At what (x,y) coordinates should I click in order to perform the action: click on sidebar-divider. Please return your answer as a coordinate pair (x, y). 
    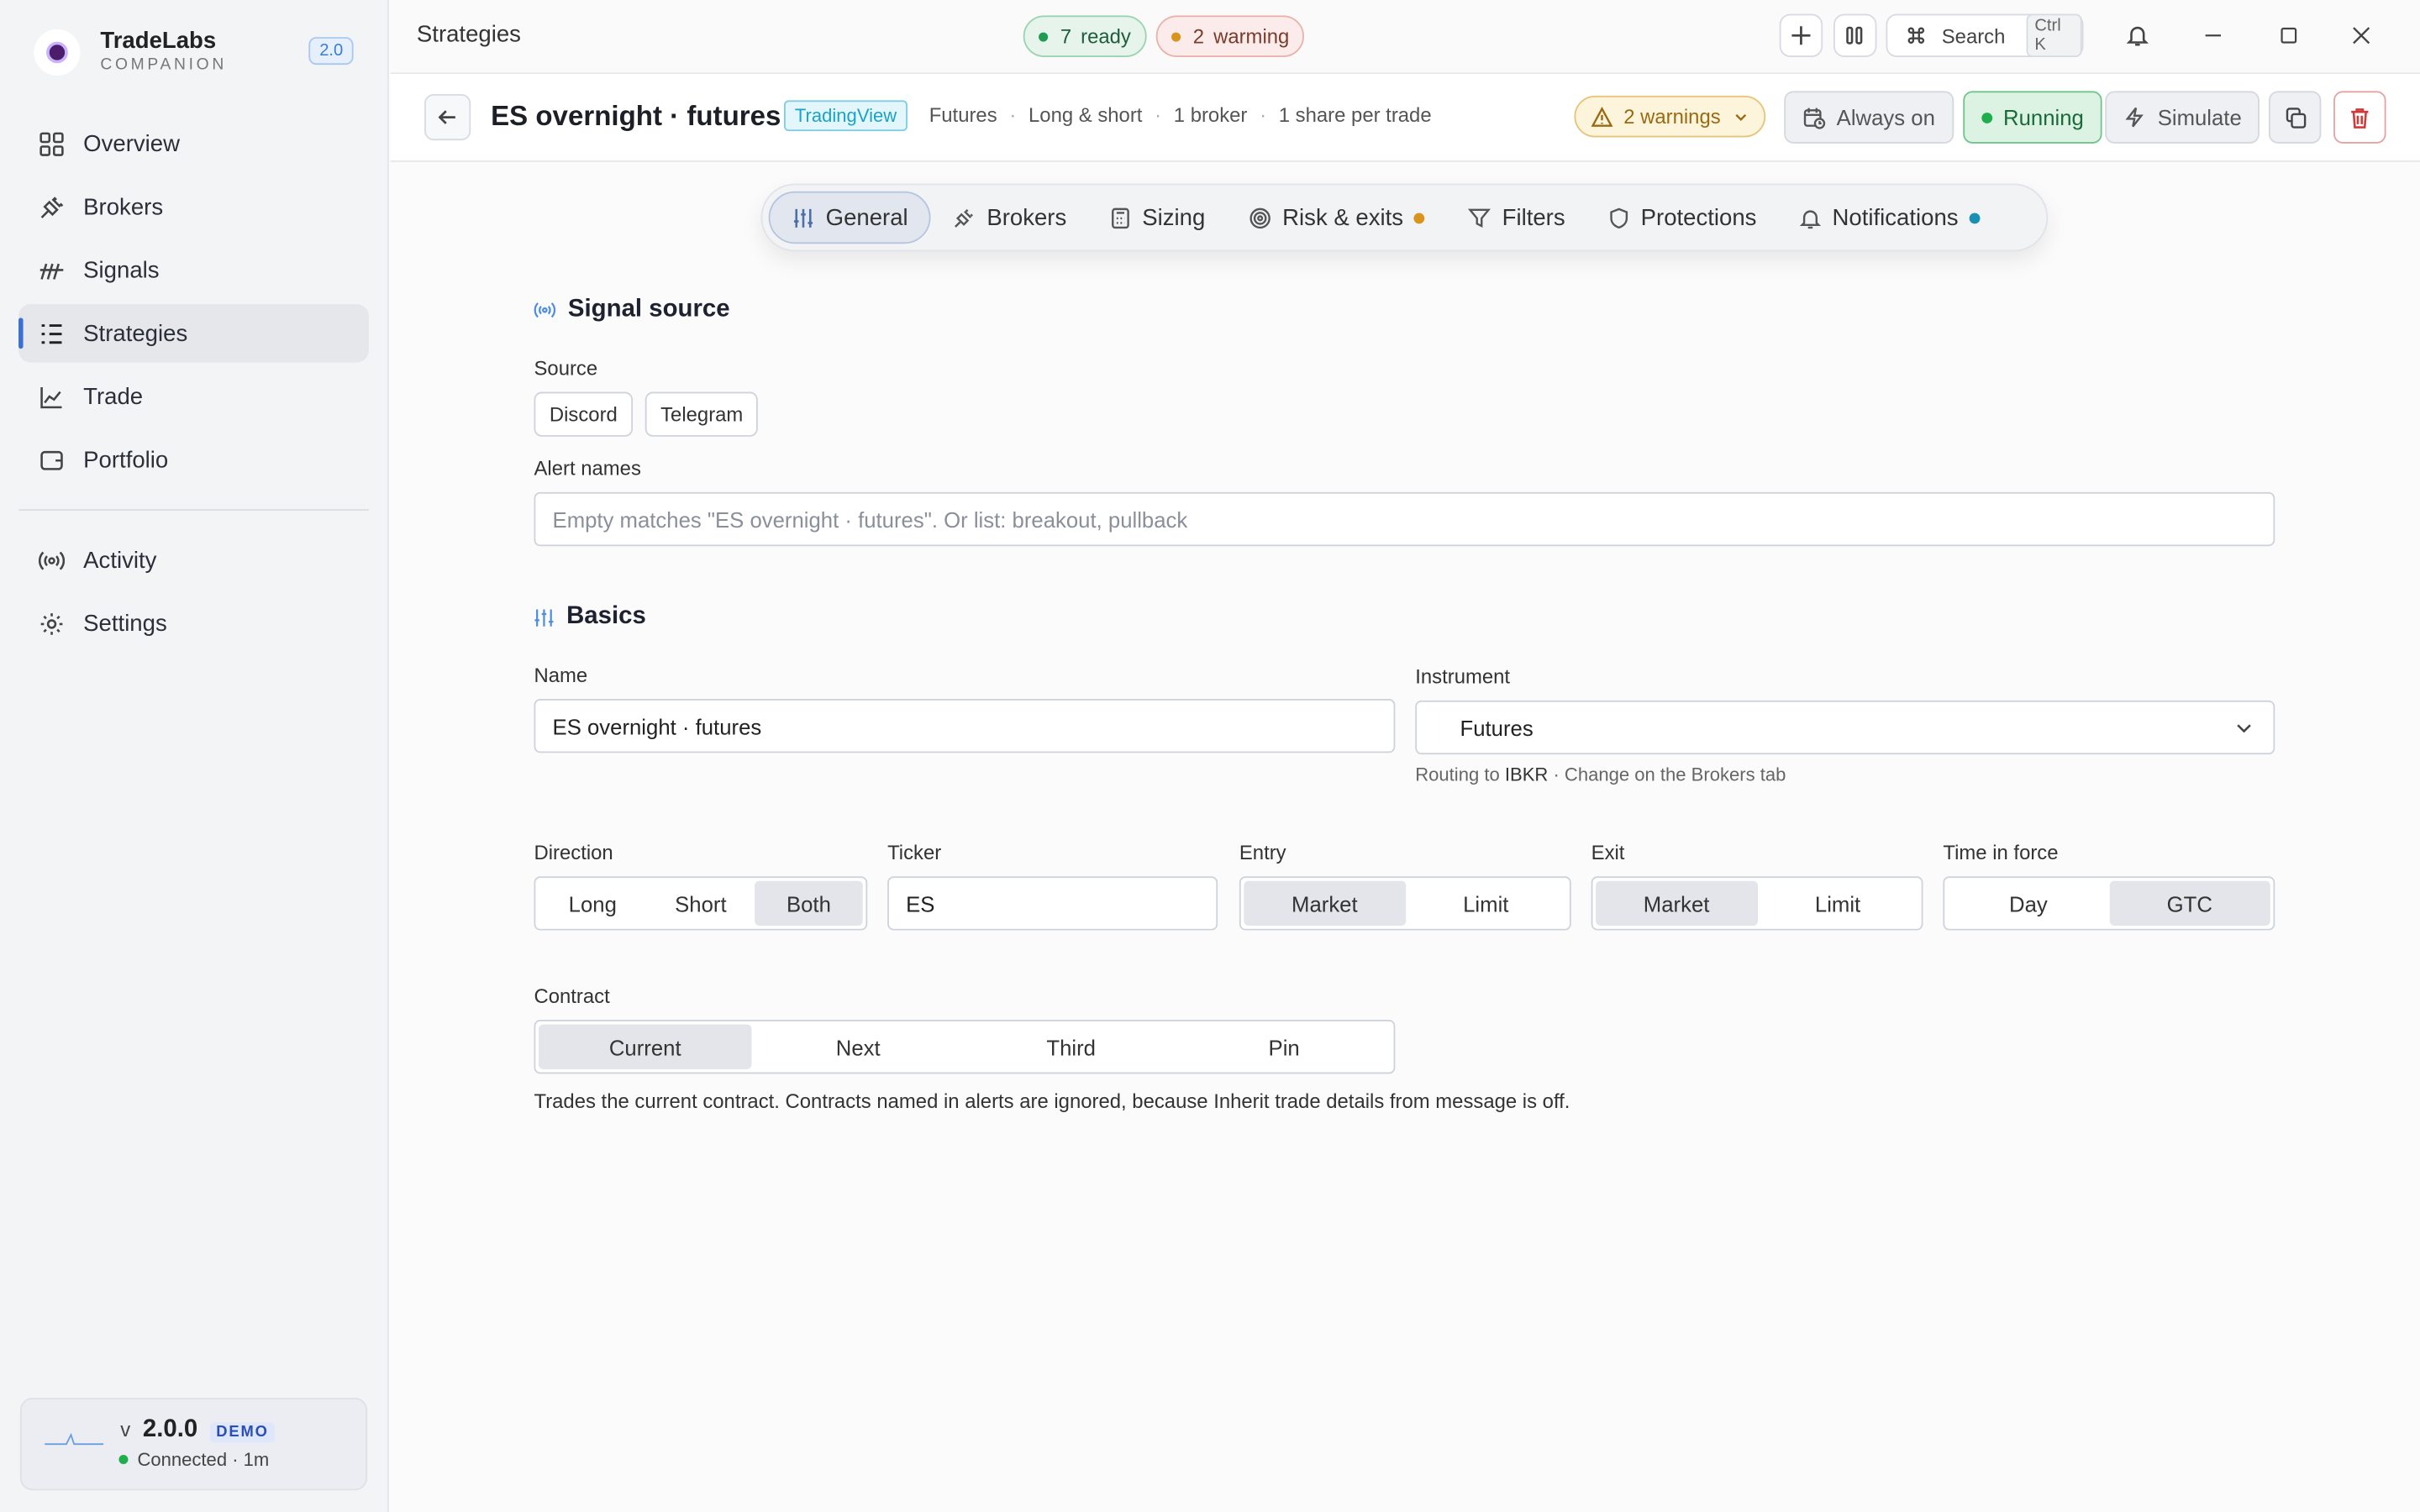
    Looking at the image, I should click on (193, 510).